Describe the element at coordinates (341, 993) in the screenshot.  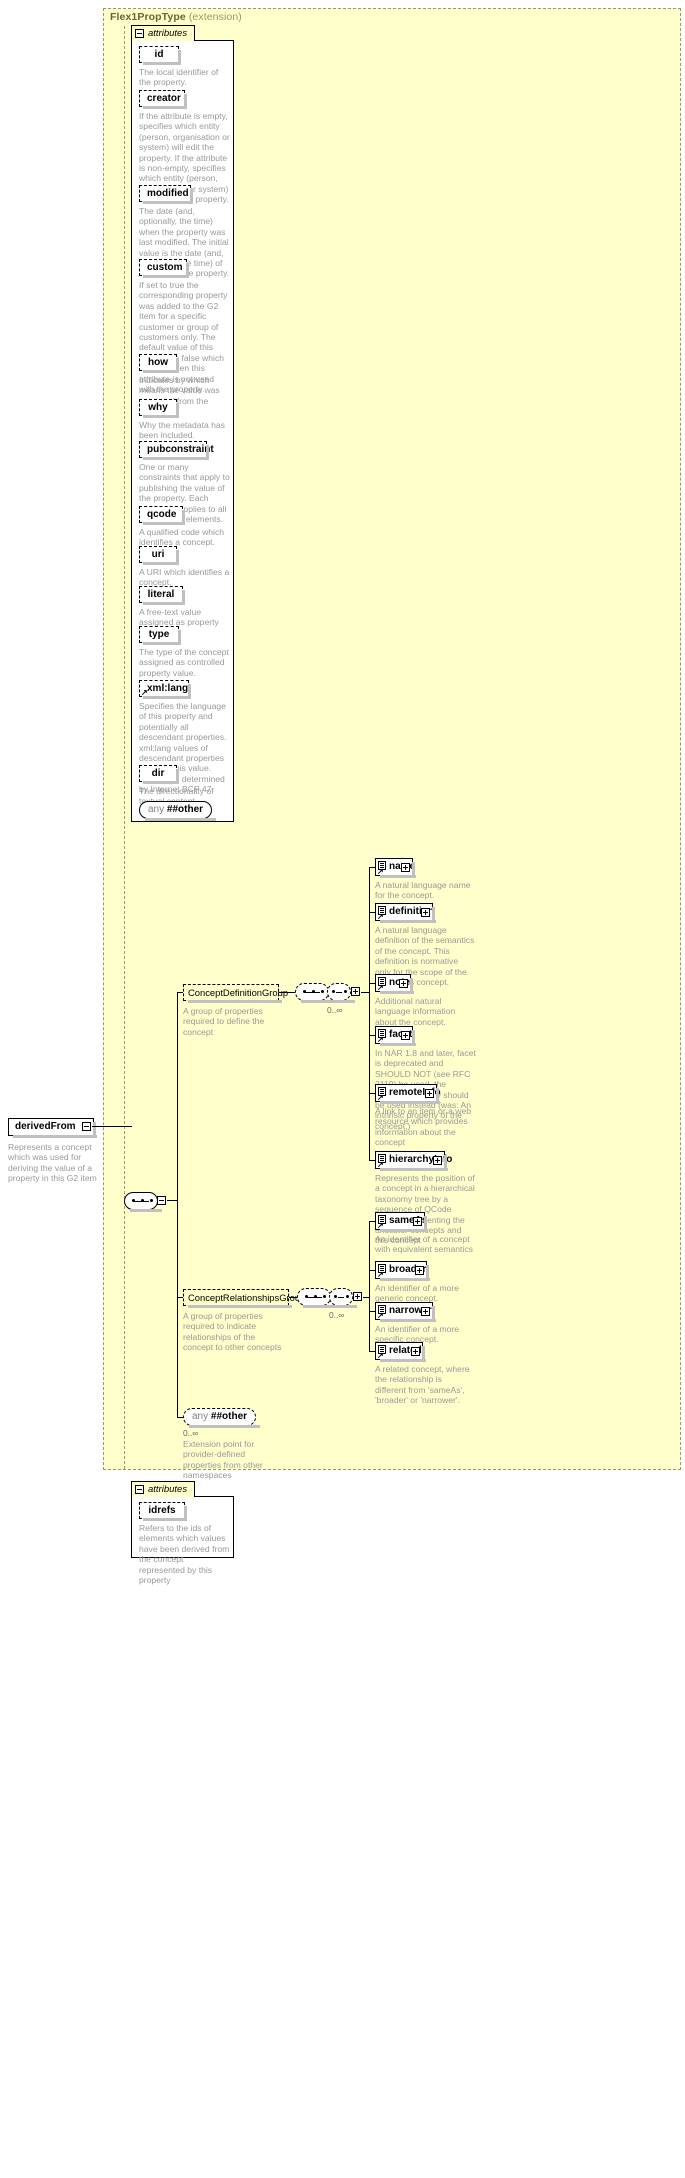
I see `choice-compositor-cdg` at that location.